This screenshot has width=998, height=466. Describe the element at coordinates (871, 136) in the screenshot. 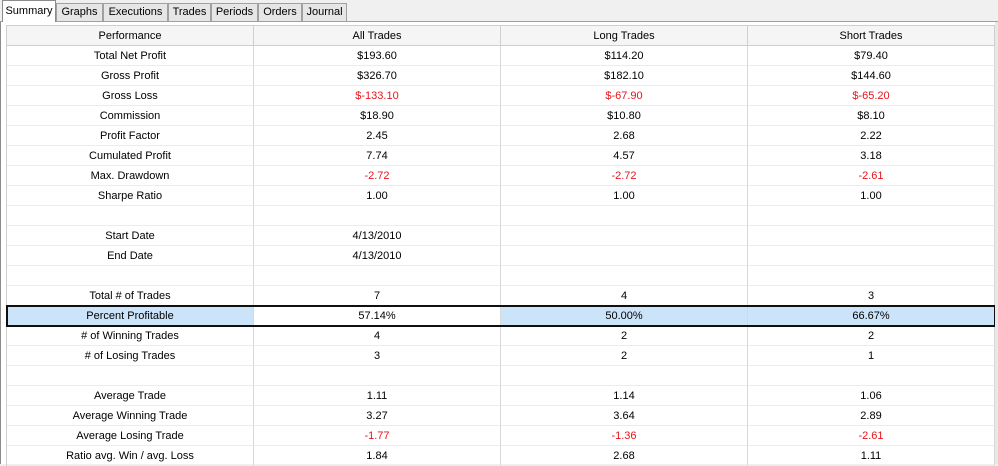

I see `short-trades-cell: 2.22` at that location.